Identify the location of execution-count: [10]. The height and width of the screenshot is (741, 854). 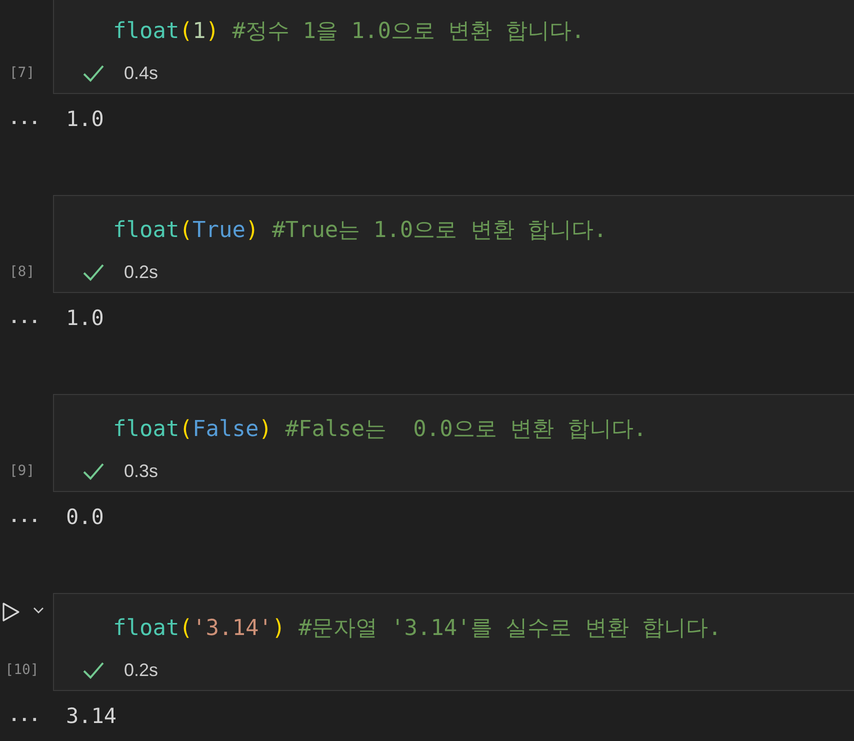
(22, 670).